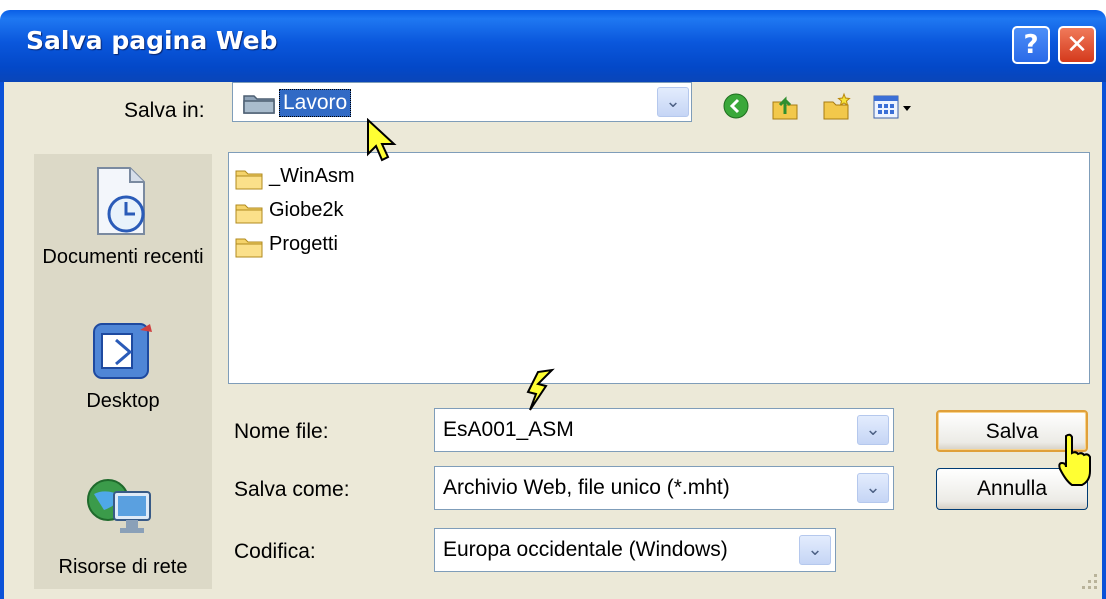 The width and height of the screenshot is (1106, 599). I want to click on hand-cursor-icon, so click(1074, 459).